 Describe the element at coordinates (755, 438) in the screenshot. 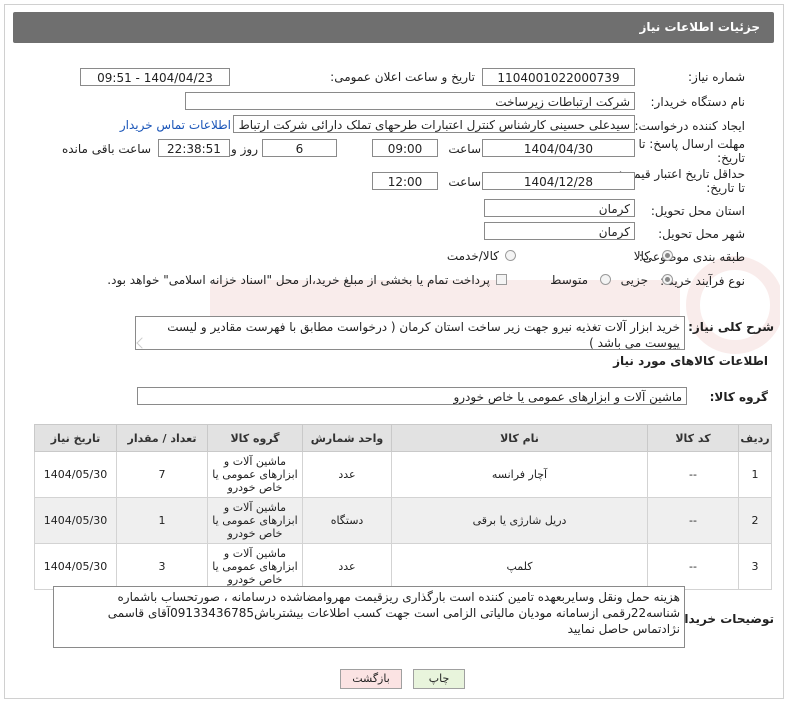

I see `col-row: ردیف` at that location.